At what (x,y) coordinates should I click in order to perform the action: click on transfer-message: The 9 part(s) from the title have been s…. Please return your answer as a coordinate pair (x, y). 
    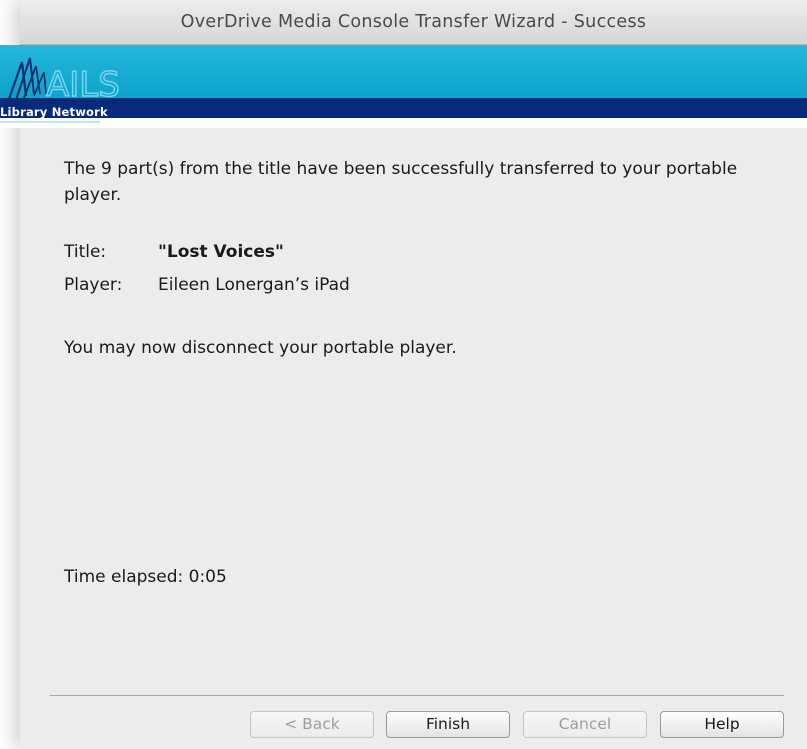
    Looking at the image, I should click on (401, 182).